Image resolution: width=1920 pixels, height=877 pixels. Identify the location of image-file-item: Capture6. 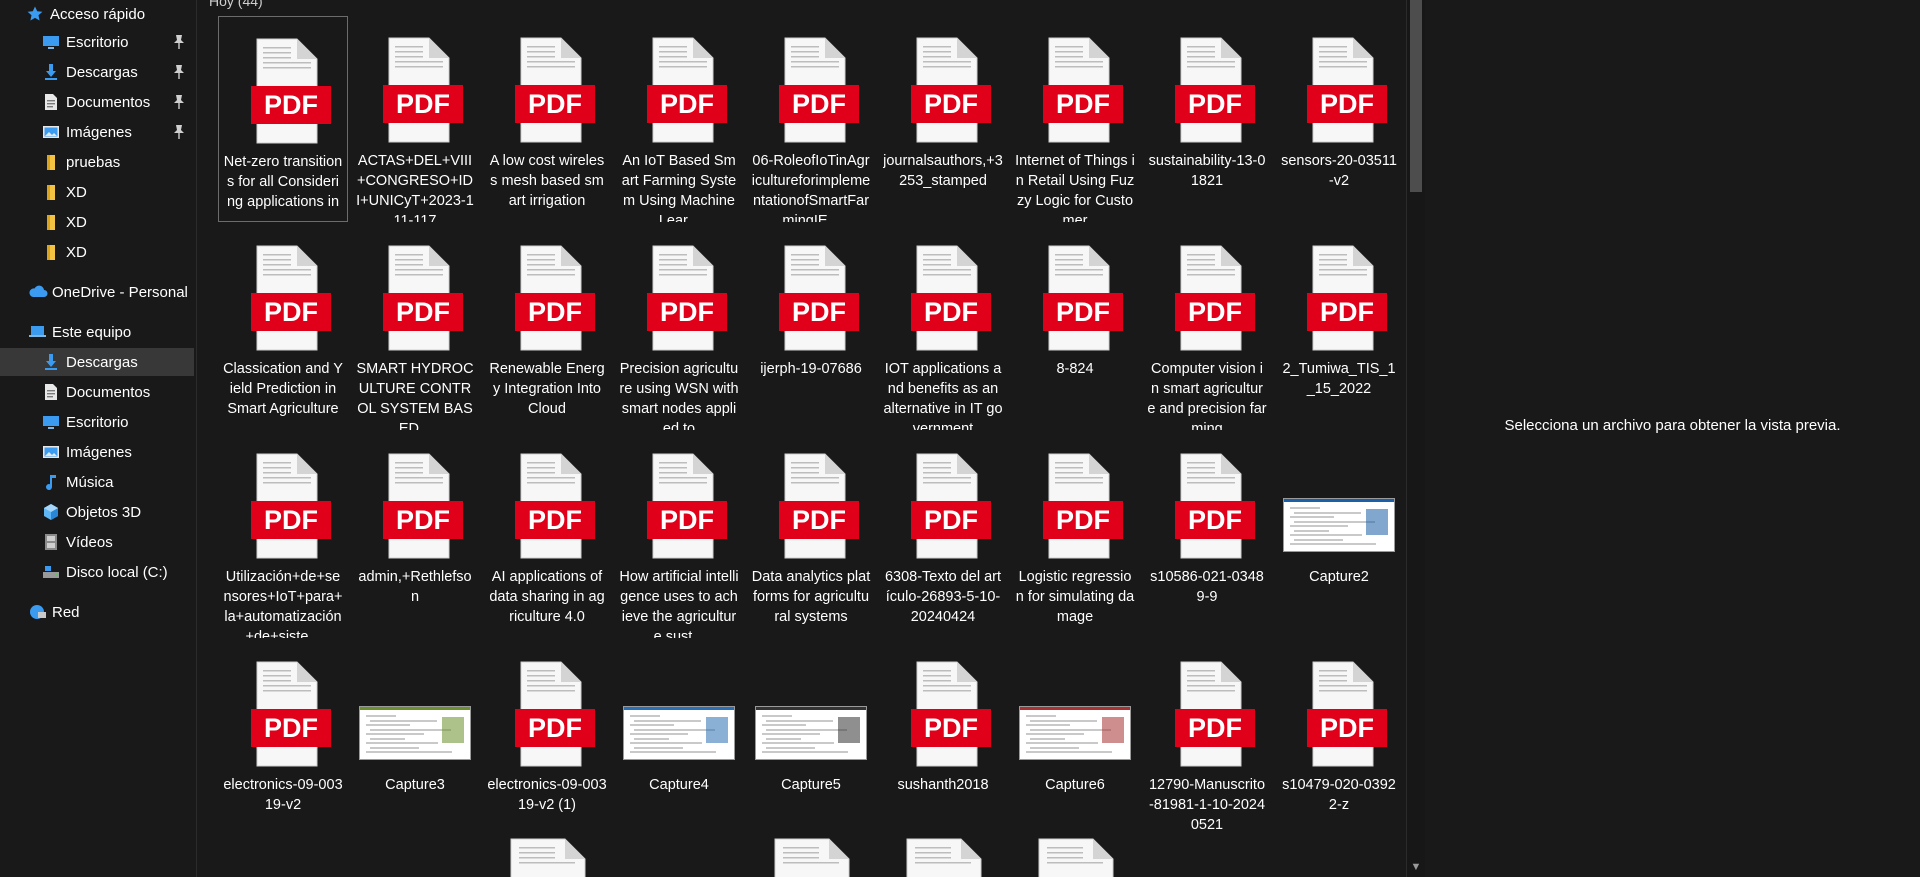
(1075, 743).